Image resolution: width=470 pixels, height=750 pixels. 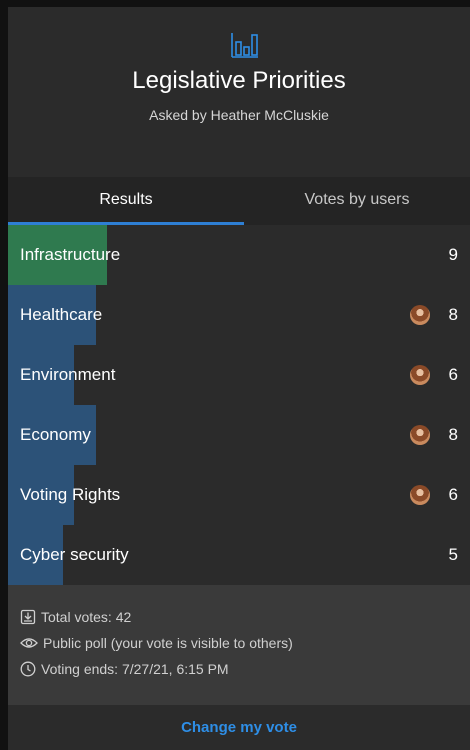 I want to click on result-row: Cyber security 5, so click(x=239, y=555).